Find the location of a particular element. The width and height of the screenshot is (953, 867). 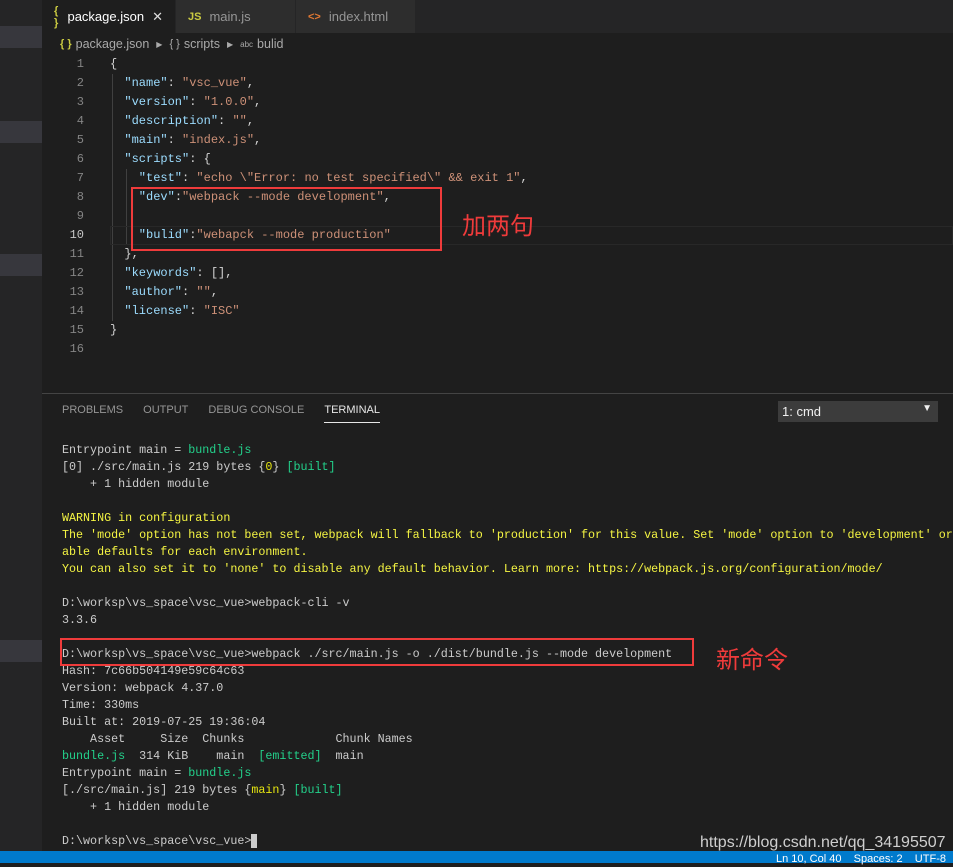

terminal-text: [0] ./src/main.js 219 bytes { is located at coordinates (164, 467).